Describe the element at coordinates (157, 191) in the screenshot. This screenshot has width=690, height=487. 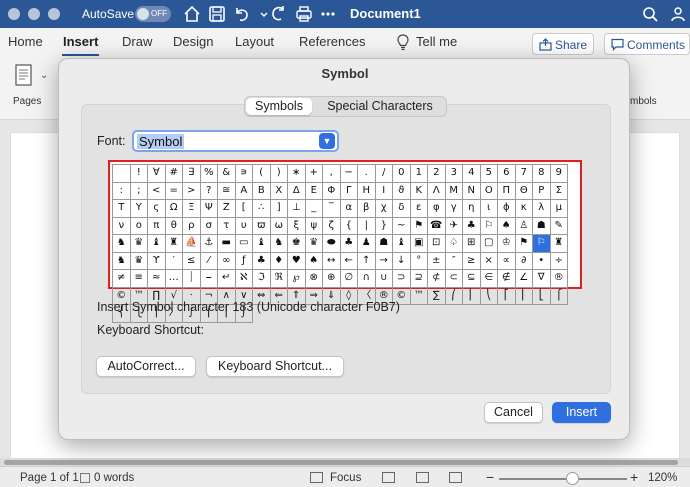
I see `symbol-cell: <` at that location.